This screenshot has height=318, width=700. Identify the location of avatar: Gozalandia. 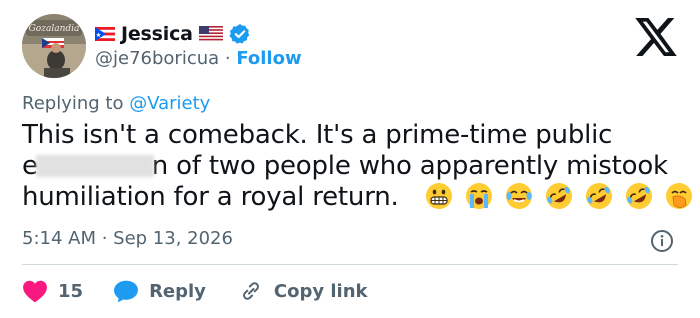
(54, 46).